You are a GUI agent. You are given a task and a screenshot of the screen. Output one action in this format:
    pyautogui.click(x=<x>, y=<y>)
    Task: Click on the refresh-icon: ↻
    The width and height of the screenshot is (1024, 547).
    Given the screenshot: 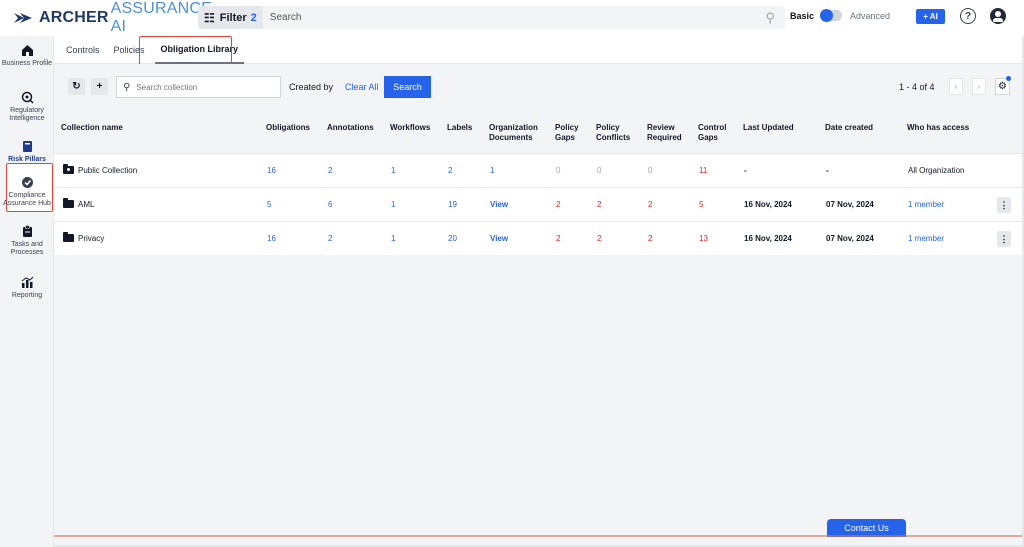 What is the action you would take?
    pyautogui.click(x=76, y=86)
    